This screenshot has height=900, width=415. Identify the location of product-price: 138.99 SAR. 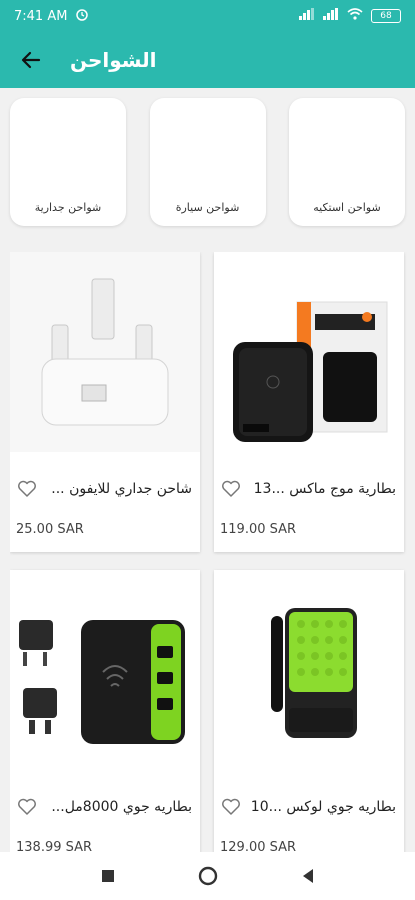
(54, 846).